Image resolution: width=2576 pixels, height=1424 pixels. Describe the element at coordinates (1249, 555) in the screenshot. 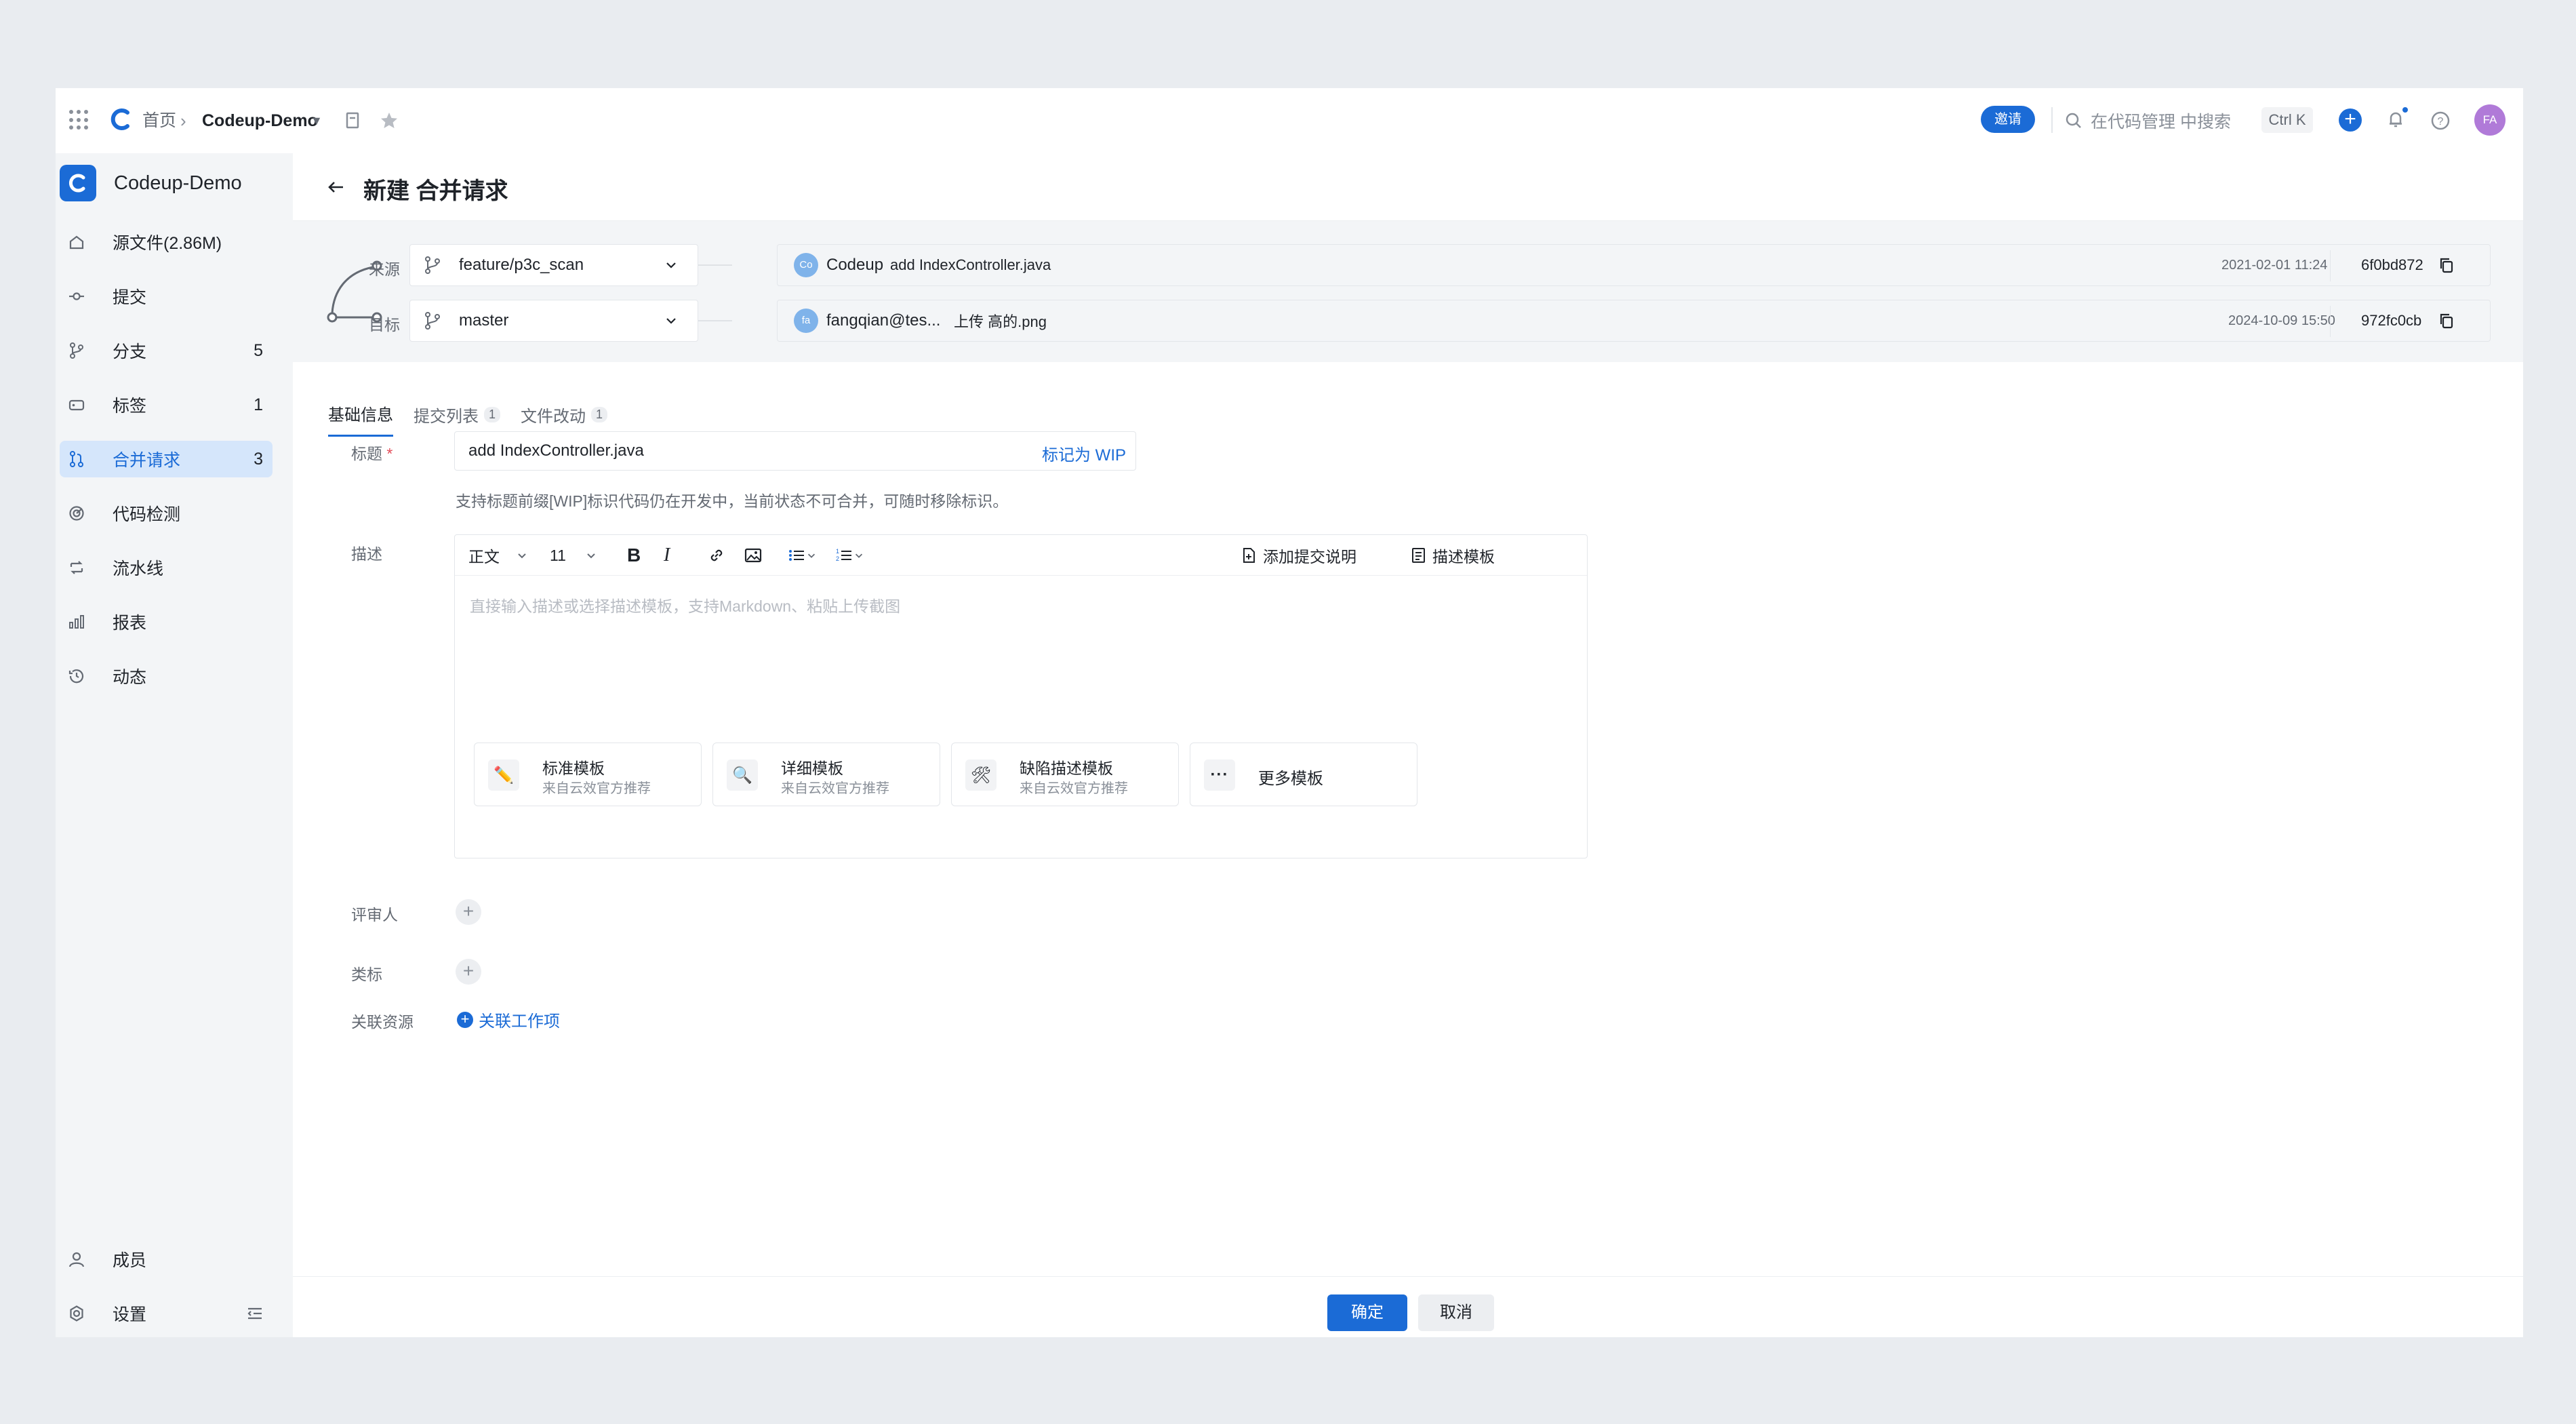

I see `document-icon` at that location.